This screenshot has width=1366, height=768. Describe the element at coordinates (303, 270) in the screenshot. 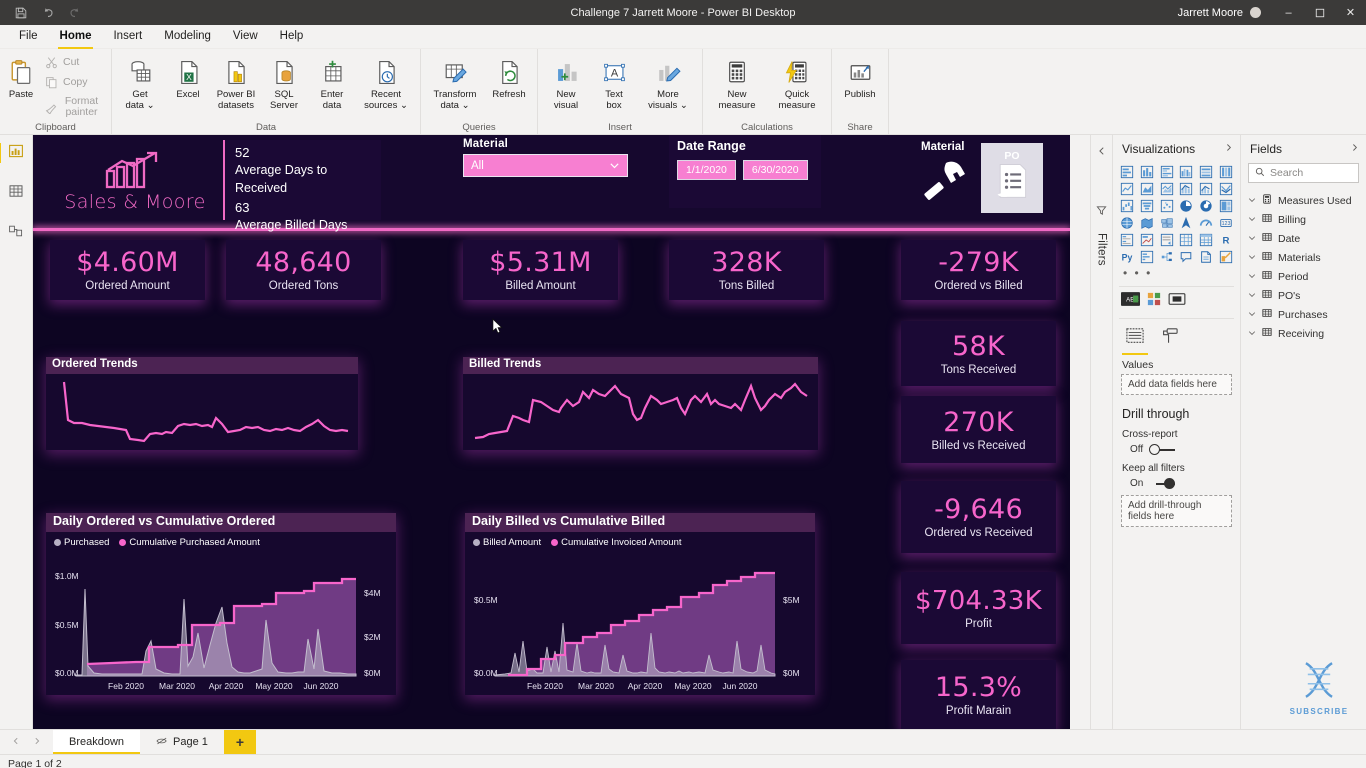

I see `kpi-ordered-tons: 48,640 Ordered Tons` at that location.